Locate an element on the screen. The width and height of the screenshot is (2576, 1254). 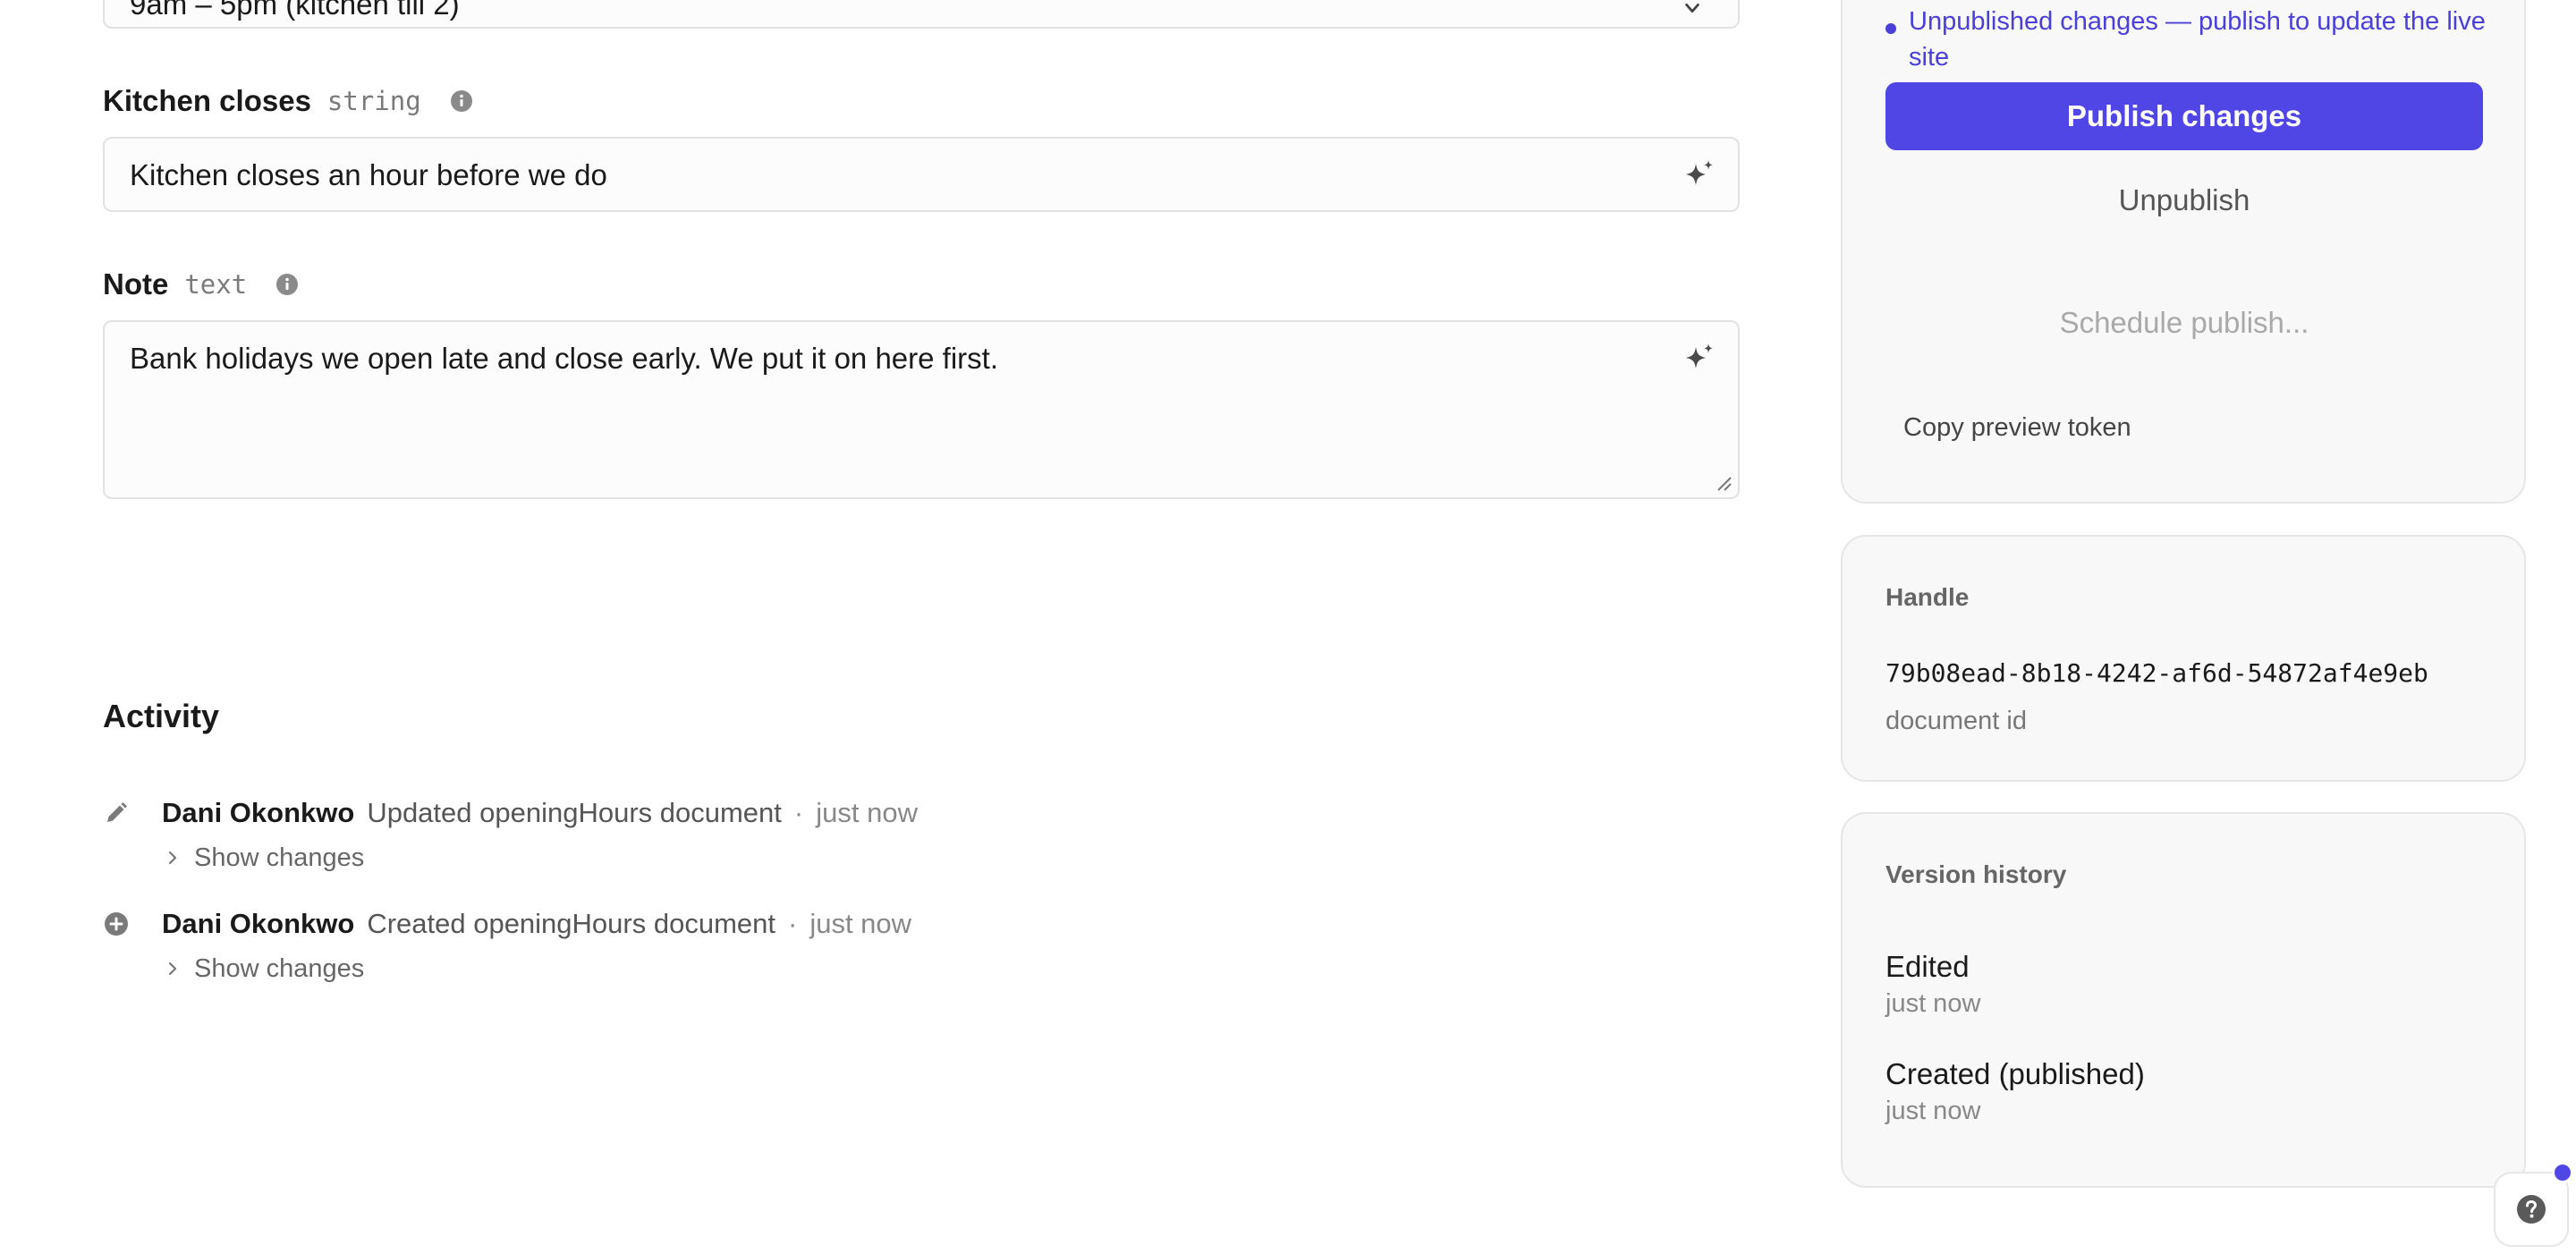
version-label: Created (published) is located at coordinates (2015, 1073).